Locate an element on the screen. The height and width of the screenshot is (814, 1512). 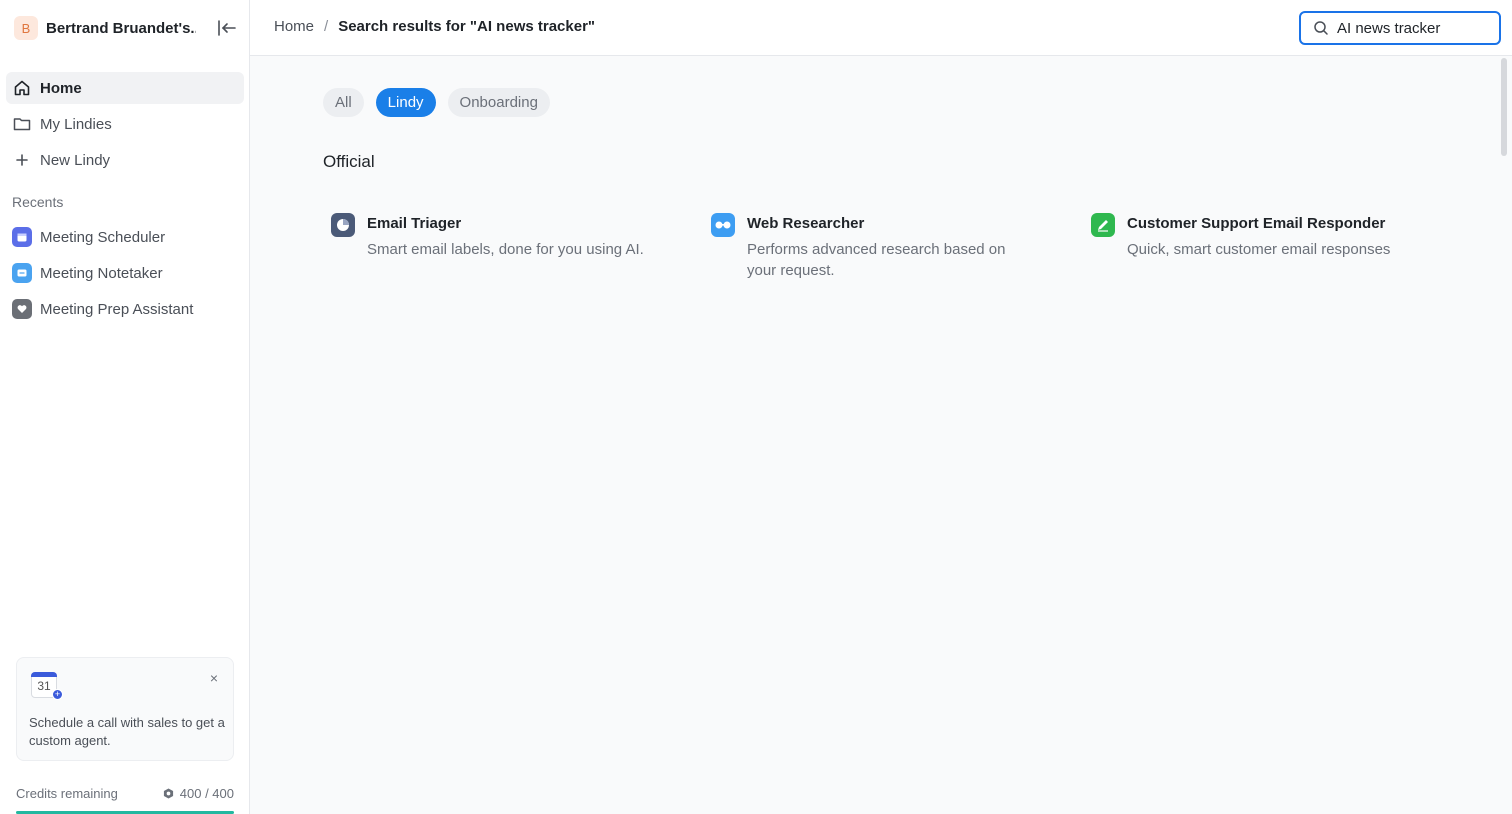
folder-icon is located at coordinates (22, 124).